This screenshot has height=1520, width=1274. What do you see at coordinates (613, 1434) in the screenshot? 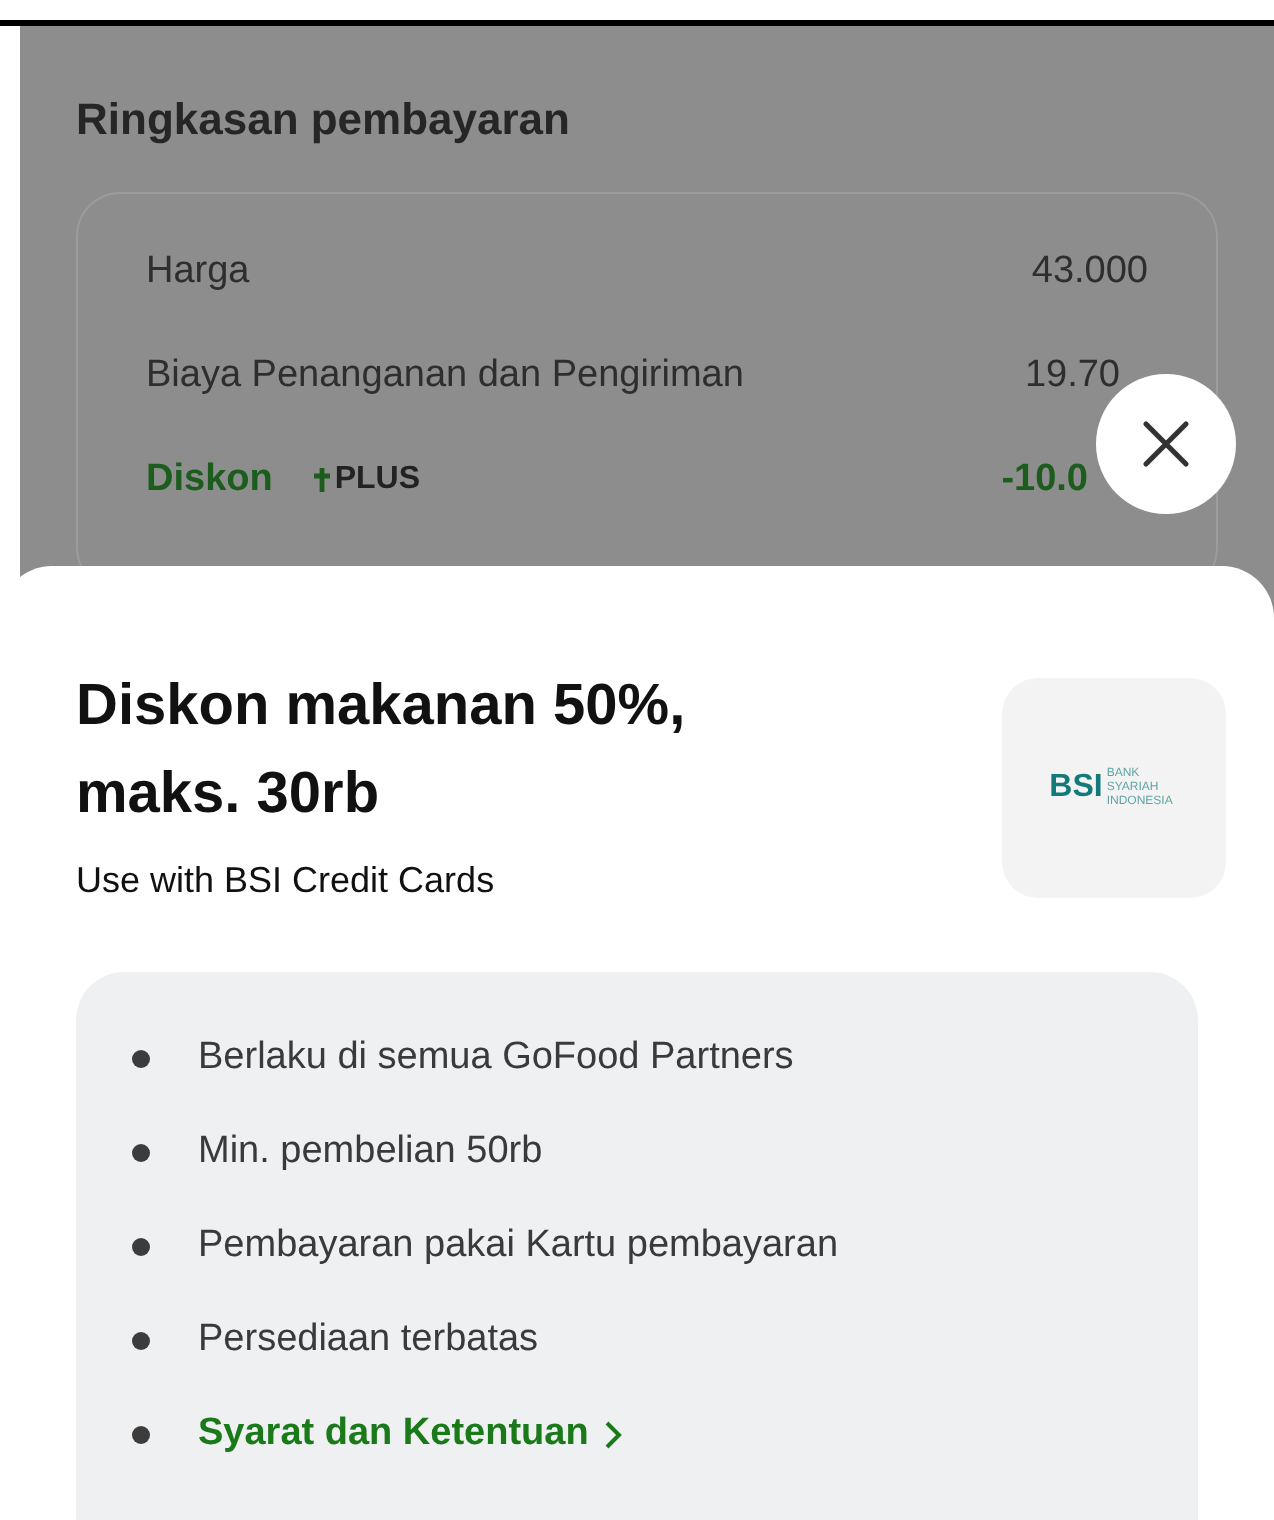
I see `chevron-icon` at bounding box center [613, 1434].